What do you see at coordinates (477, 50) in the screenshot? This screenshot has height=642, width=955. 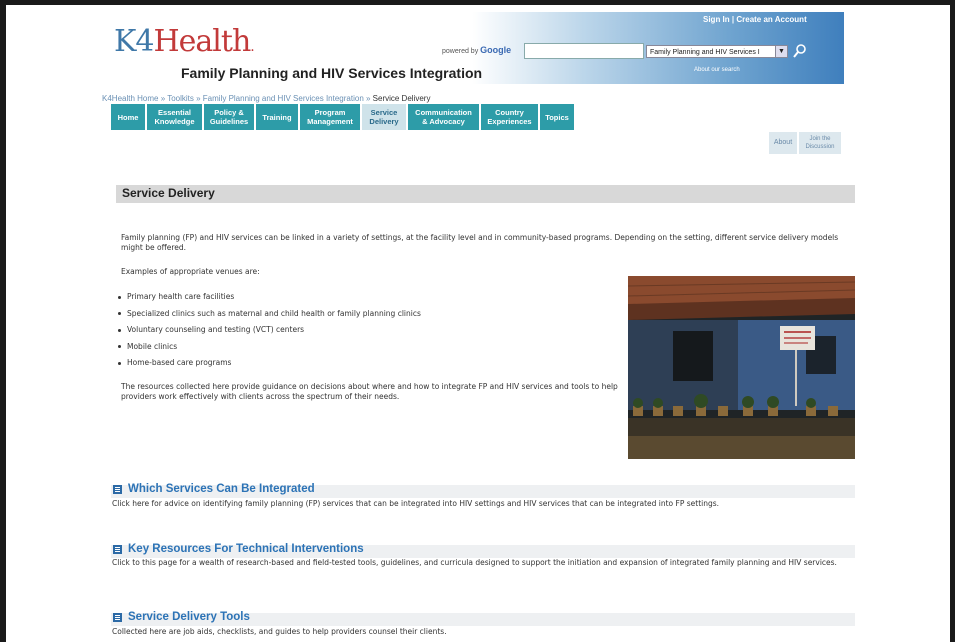 I see `powered-by-google: powered by Google` at bounding box center [477, 50].